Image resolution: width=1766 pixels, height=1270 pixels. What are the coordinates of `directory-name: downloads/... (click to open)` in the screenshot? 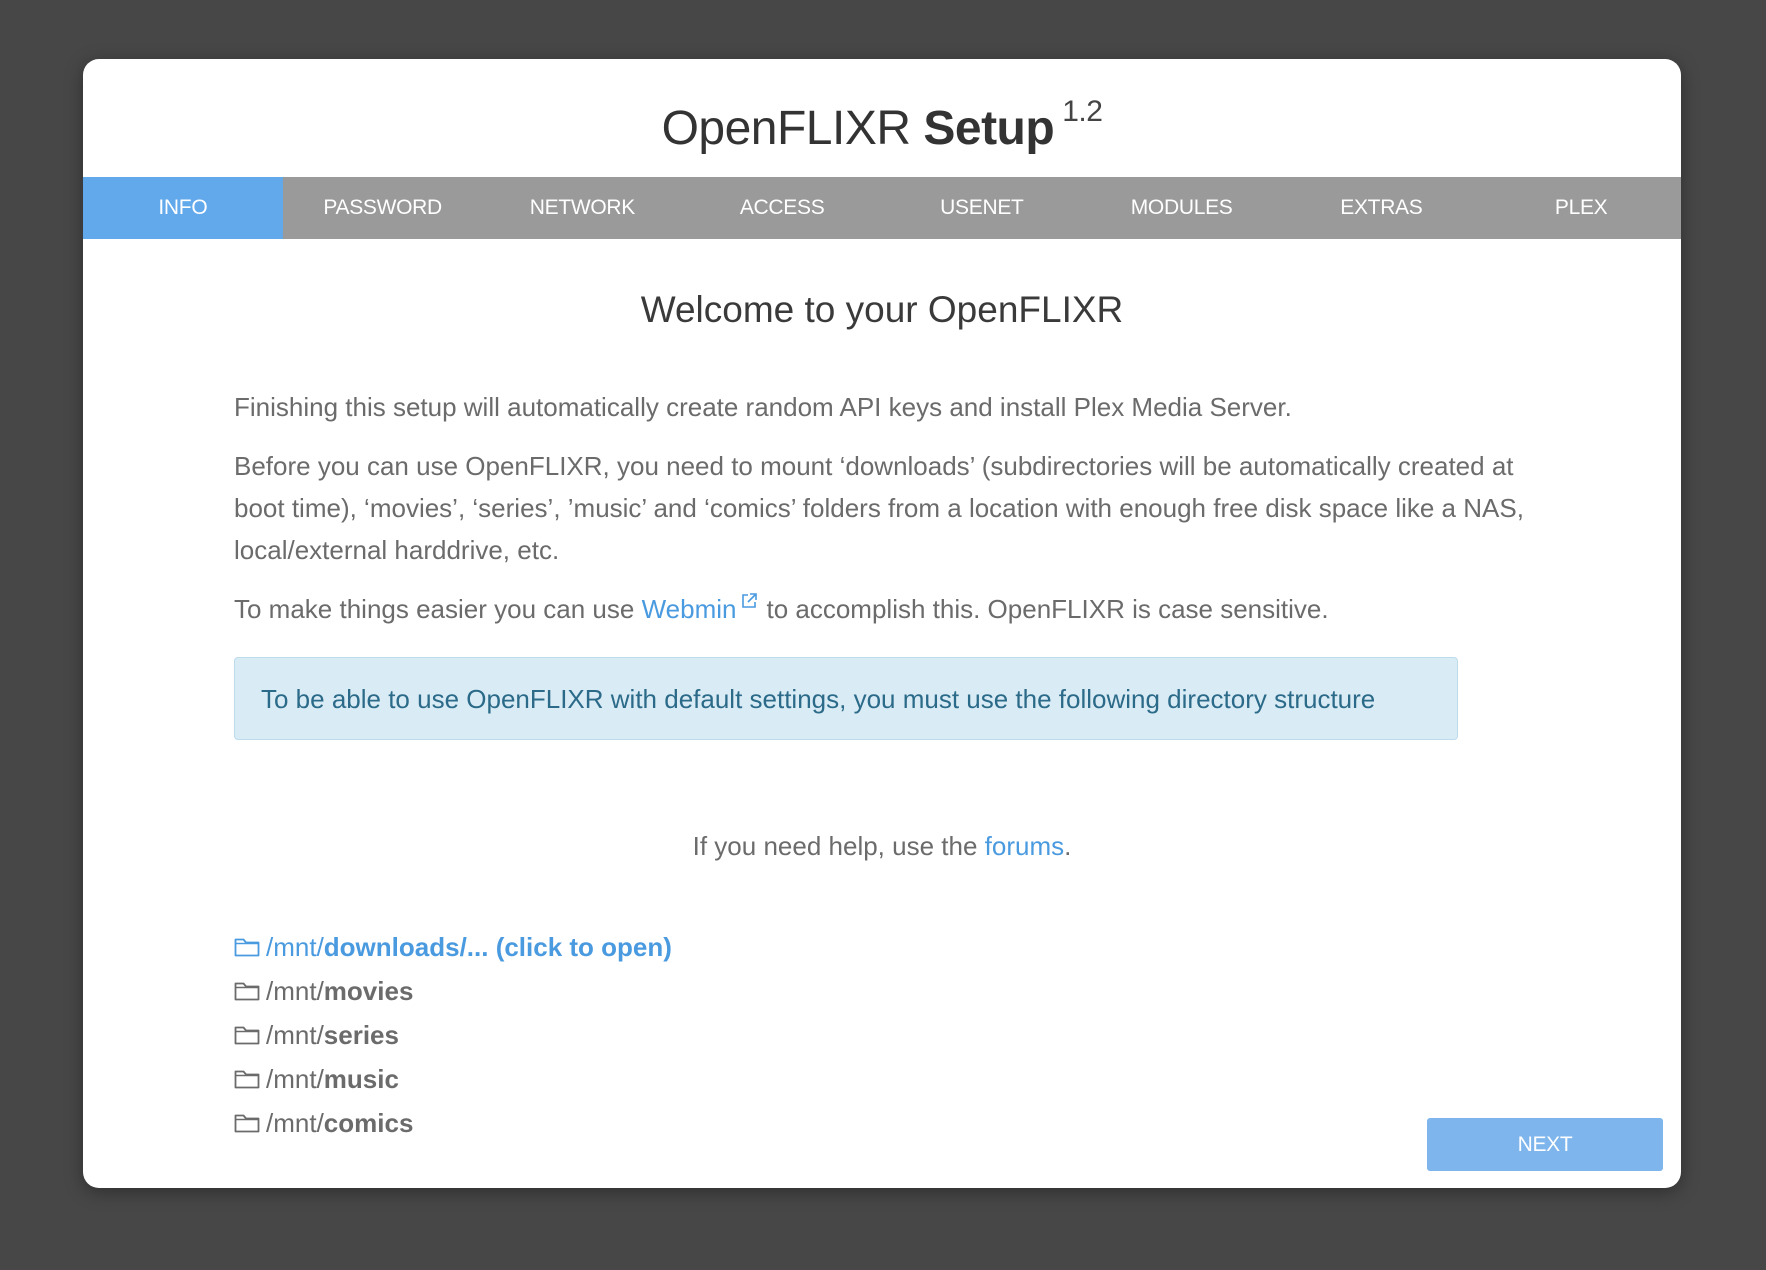 It's located at (497, 947).